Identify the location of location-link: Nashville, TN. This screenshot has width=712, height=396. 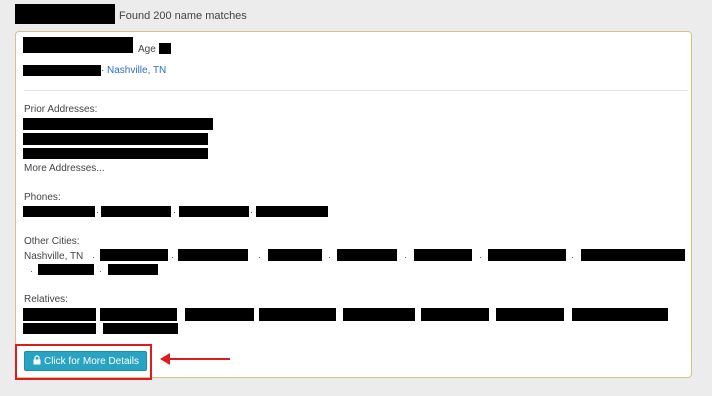
(136, 70).